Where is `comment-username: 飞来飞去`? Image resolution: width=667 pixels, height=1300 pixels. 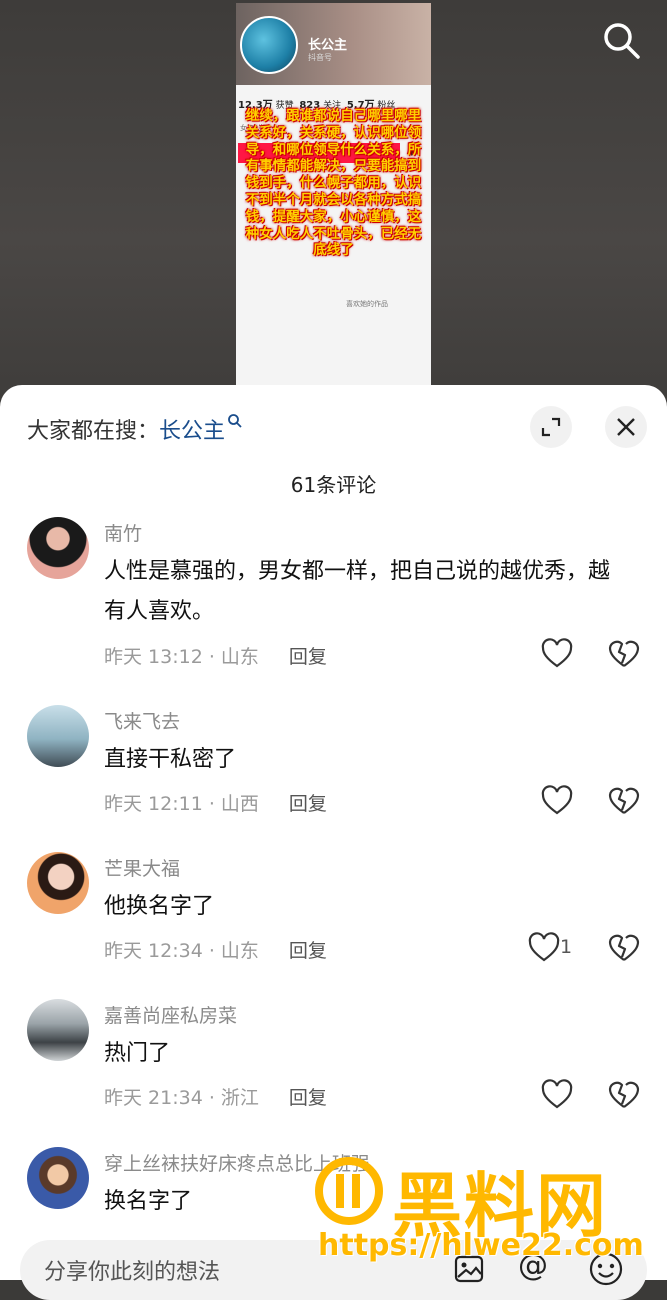 comment-username: 飞来飞去 is located at coordinates (142, 720).